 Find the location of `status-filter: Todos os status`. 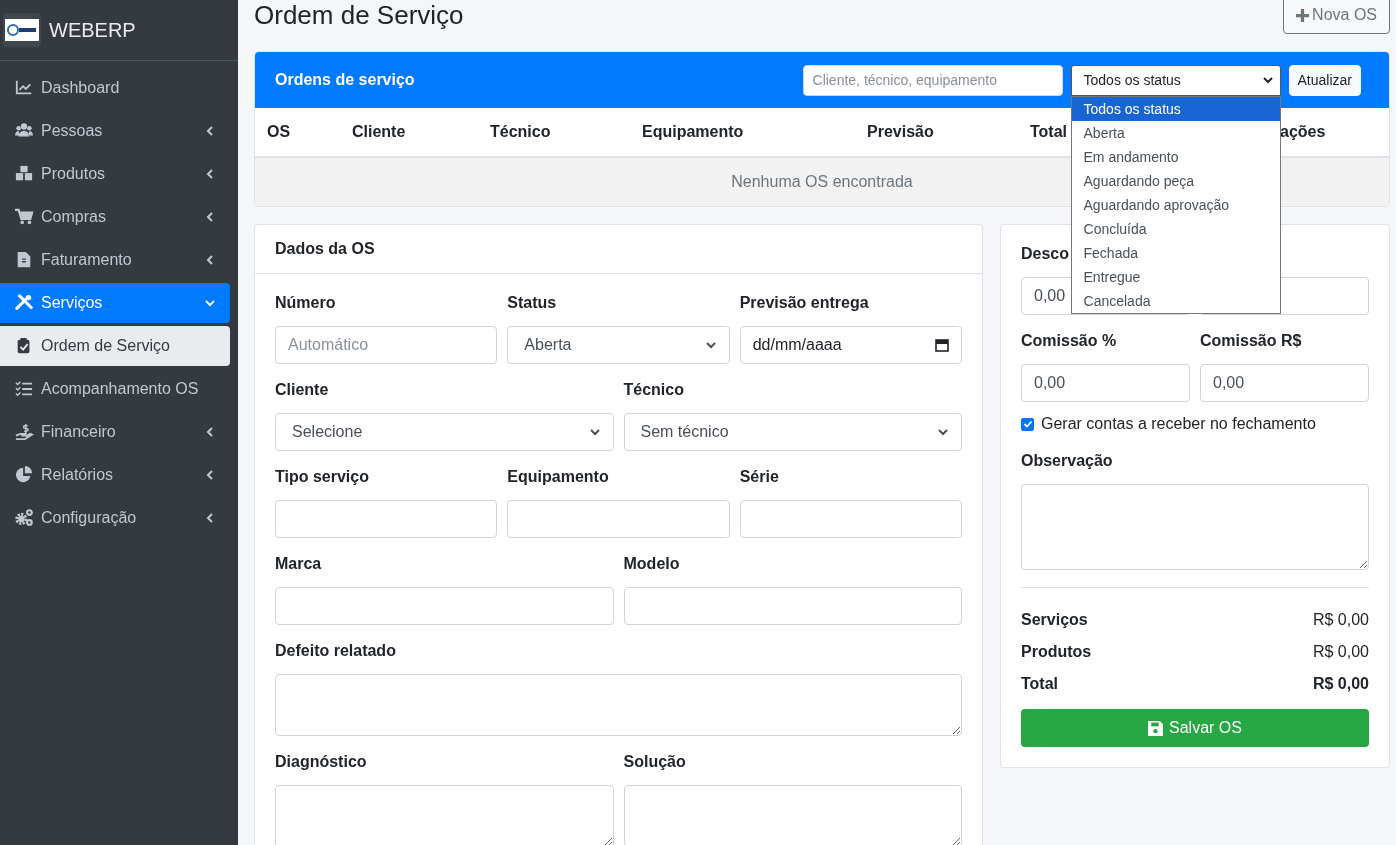

status-filter: Todos os status is located at coordinates (1175, 80).